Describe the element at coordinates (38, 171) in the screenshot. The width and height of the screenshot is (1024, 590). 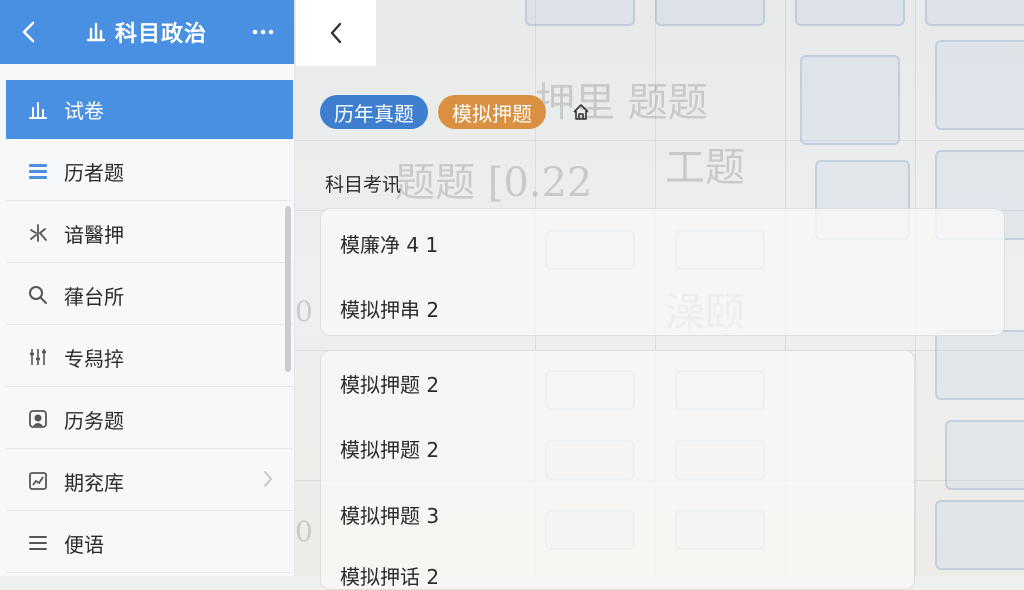
I see `stack-icon` at that location.